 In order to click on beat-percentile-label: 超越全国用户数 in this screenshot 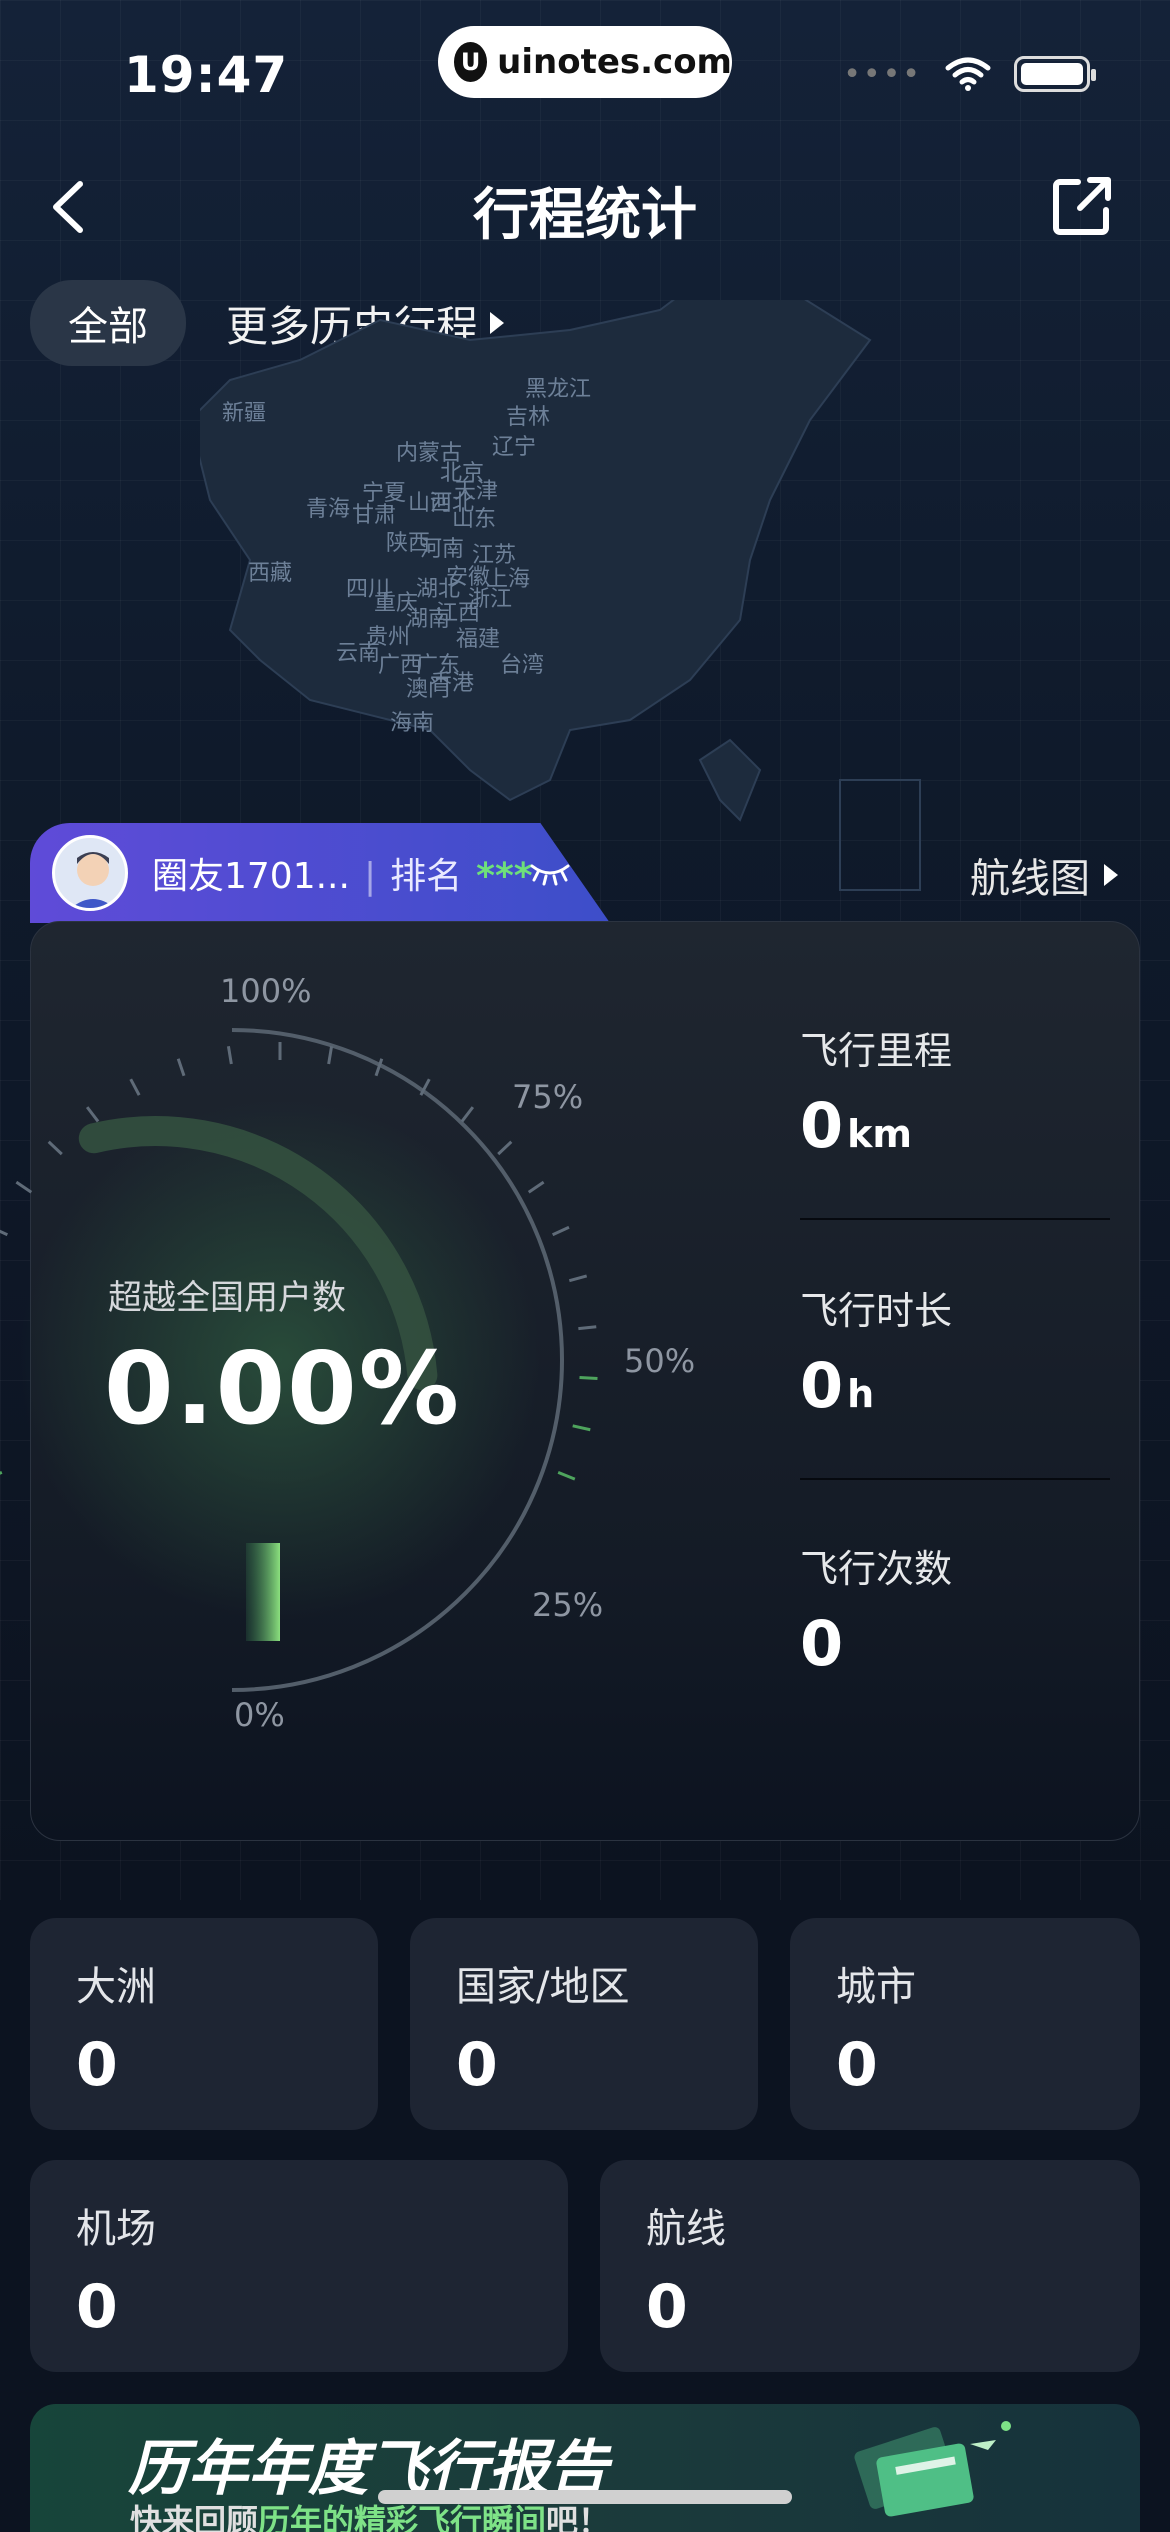, I will do `click(227, 1298)`.